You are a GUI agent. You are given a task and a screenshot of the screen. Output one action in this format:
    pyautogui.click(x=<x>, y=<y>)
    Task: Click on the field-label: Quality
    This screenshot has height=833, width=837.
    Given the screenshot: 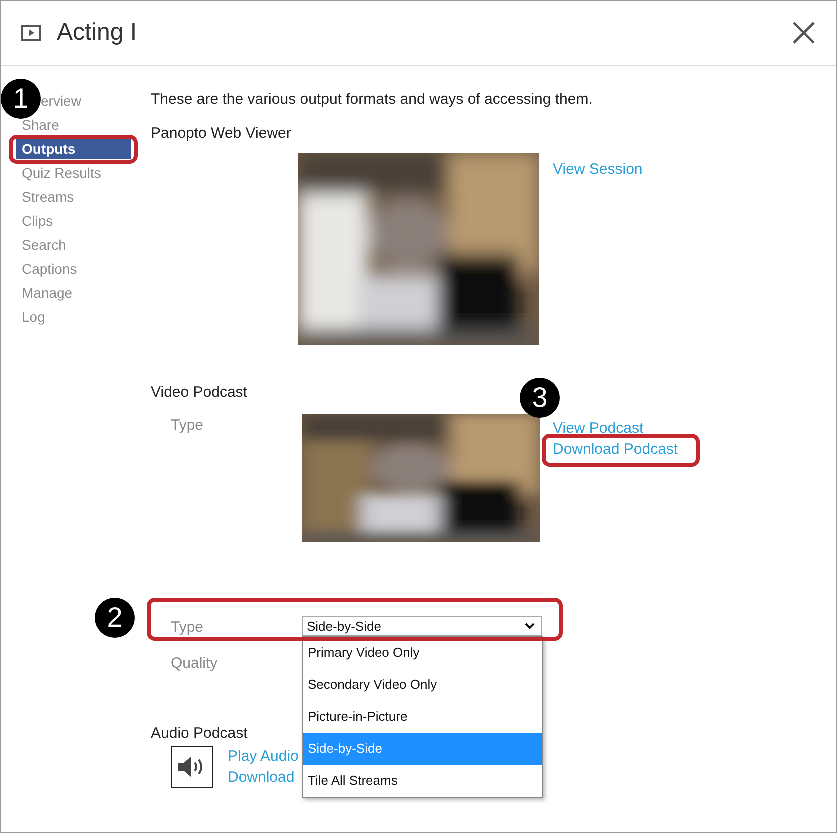 What is the action you would take?
    pyautogui.click(x=194, y=664)
    